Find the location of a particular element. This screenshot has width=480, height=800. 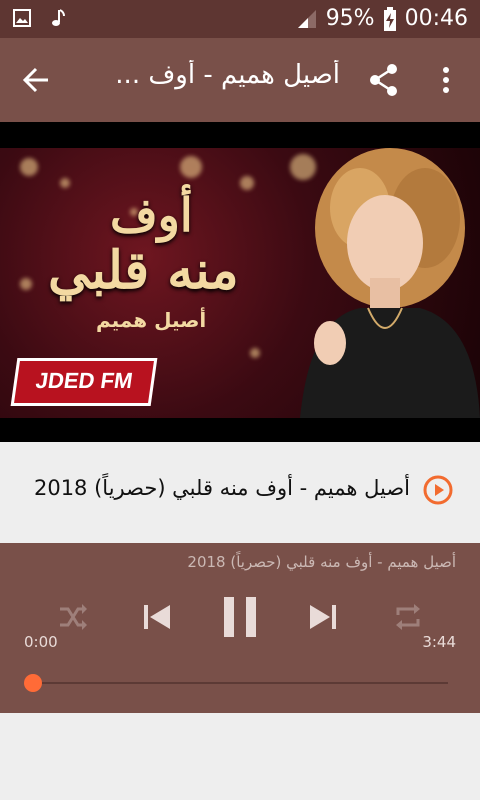

song-list-item: أصيل هميم - أوف منه قلبي (حصرياً) 2018 is located at coordinates (240, 492).